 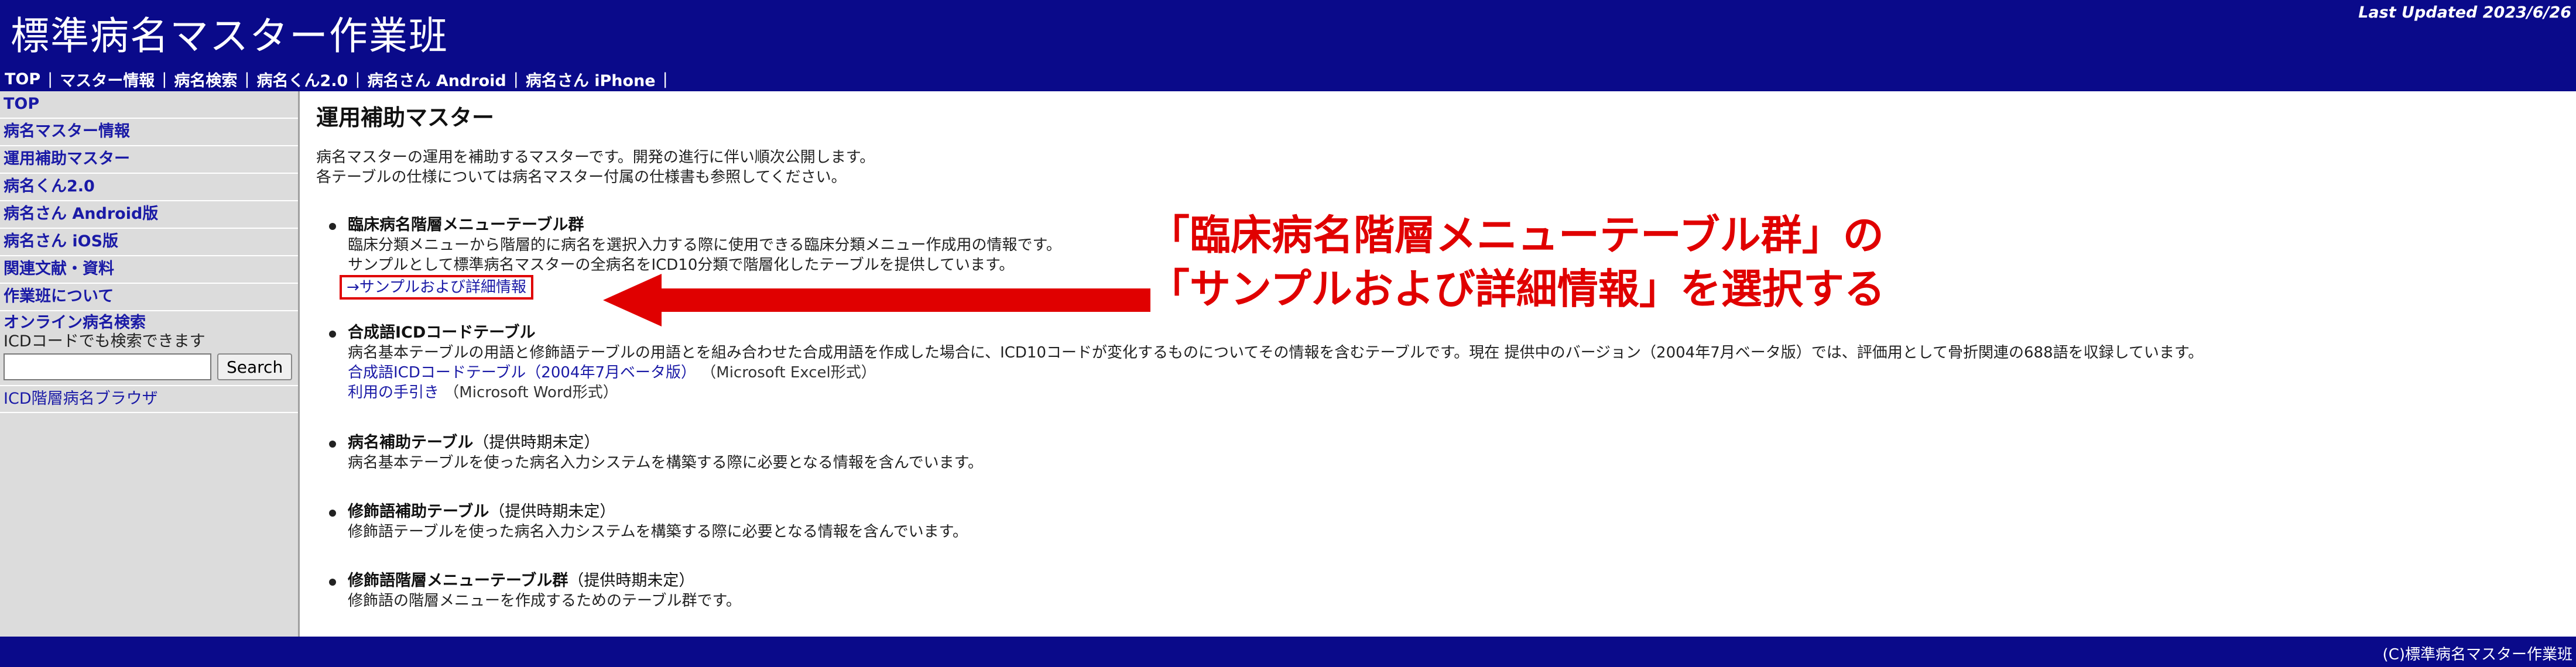 What do you see at coordinates (107, 367) in the screenshot?
I see `search-input` at bounding box center [107, 367].